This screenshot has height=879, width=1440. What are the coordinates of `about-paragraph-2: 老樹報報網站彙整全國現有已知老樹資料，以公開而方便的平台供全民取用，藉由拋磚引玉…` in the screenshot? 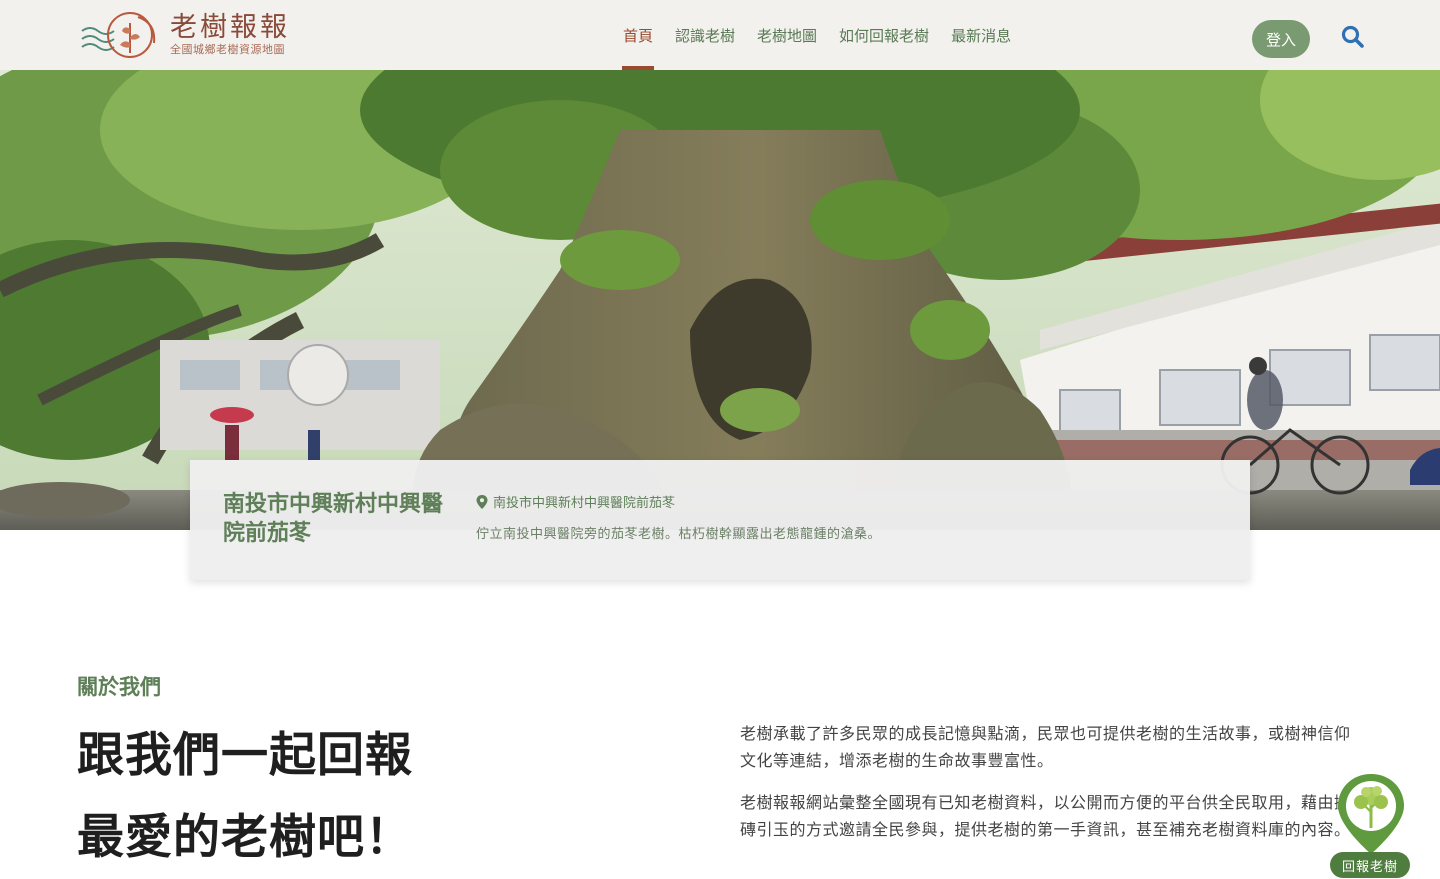 It's located at (1045, 816).